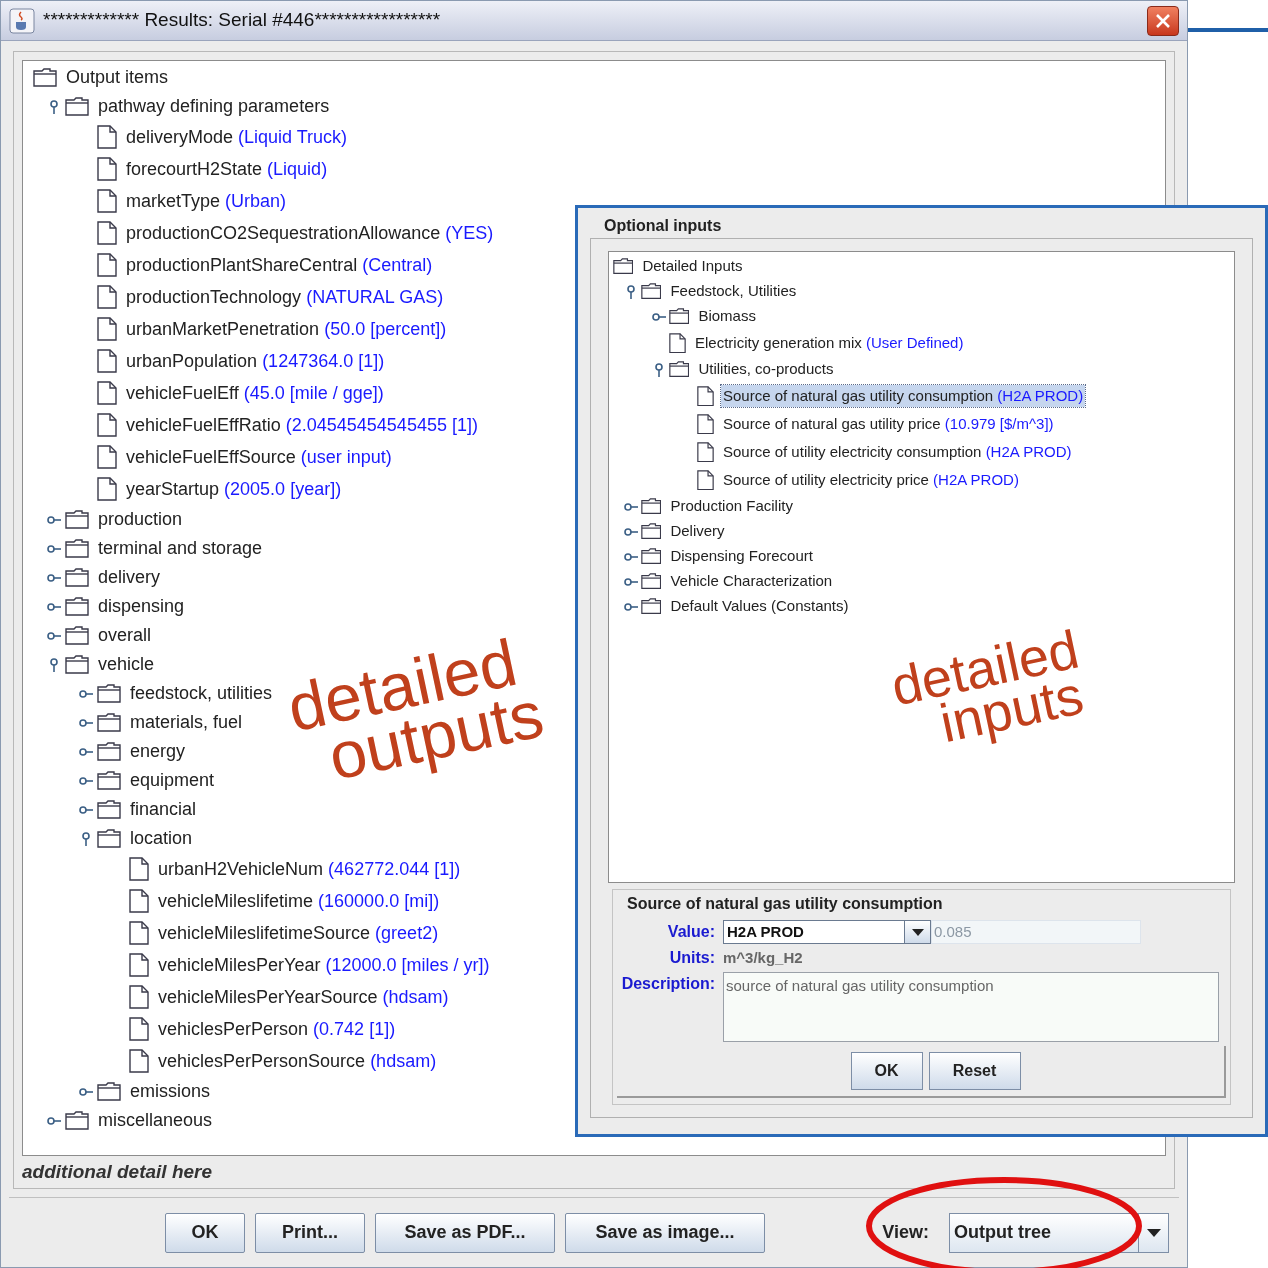 The height and width of the screenshot is (1268, 1268). What do you see at coordinates (751, 581) in the screenshot?
I see `tree-item: Vehicle Characterization` at bounding box center [751, 581].